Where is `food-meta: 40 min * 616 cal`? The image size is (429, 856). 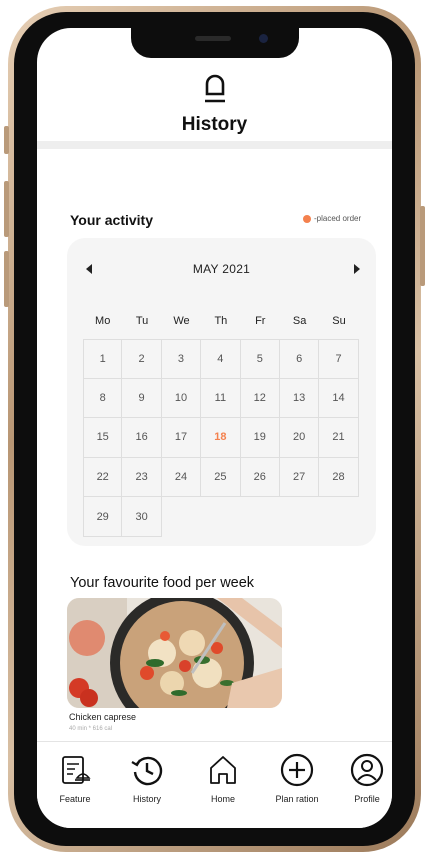
food-meta: 40 min * 616 cal is located at coordinates (91, 729).